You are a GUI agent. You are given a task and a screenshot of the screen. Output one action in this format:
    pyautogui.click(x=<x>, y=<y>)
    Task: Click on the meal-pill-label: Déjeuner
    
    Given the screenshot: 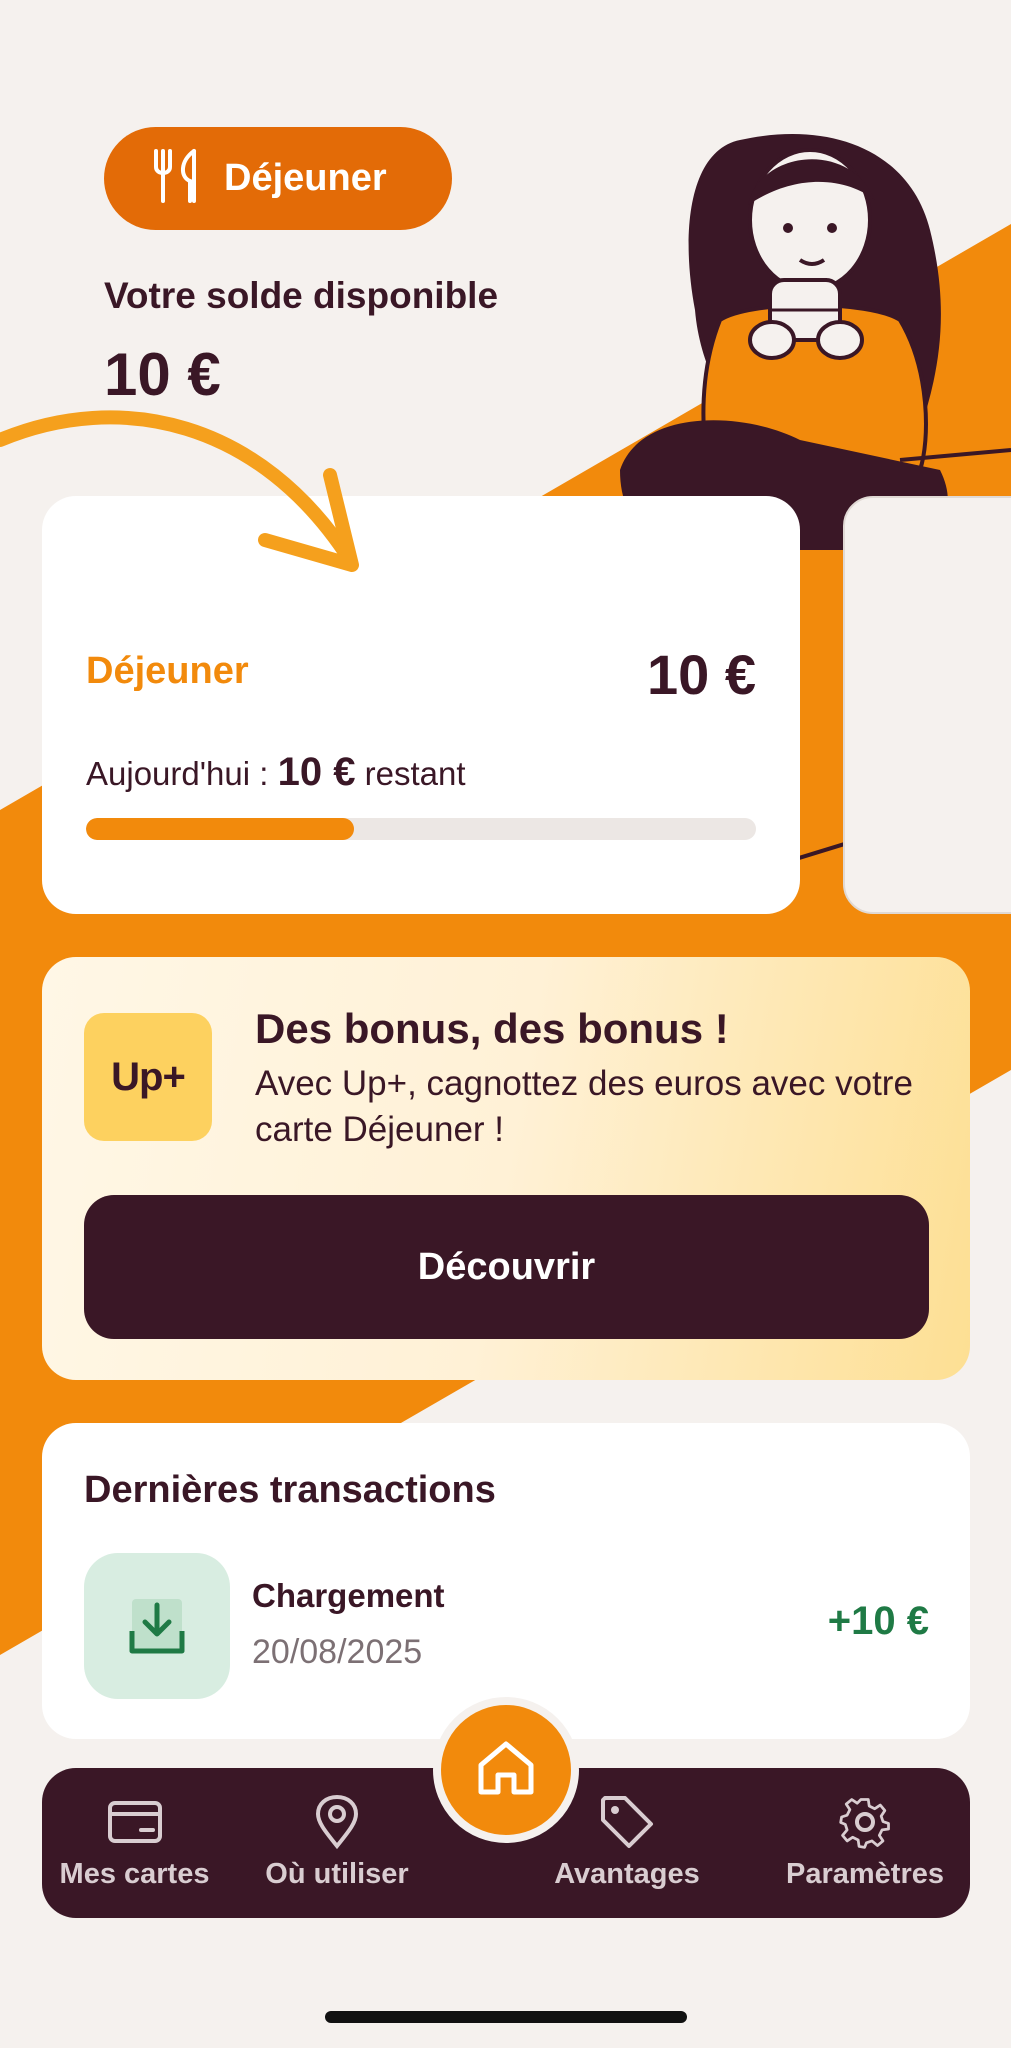 What is the action you would take?
    pyautogui.click(x=305, y=178)
    